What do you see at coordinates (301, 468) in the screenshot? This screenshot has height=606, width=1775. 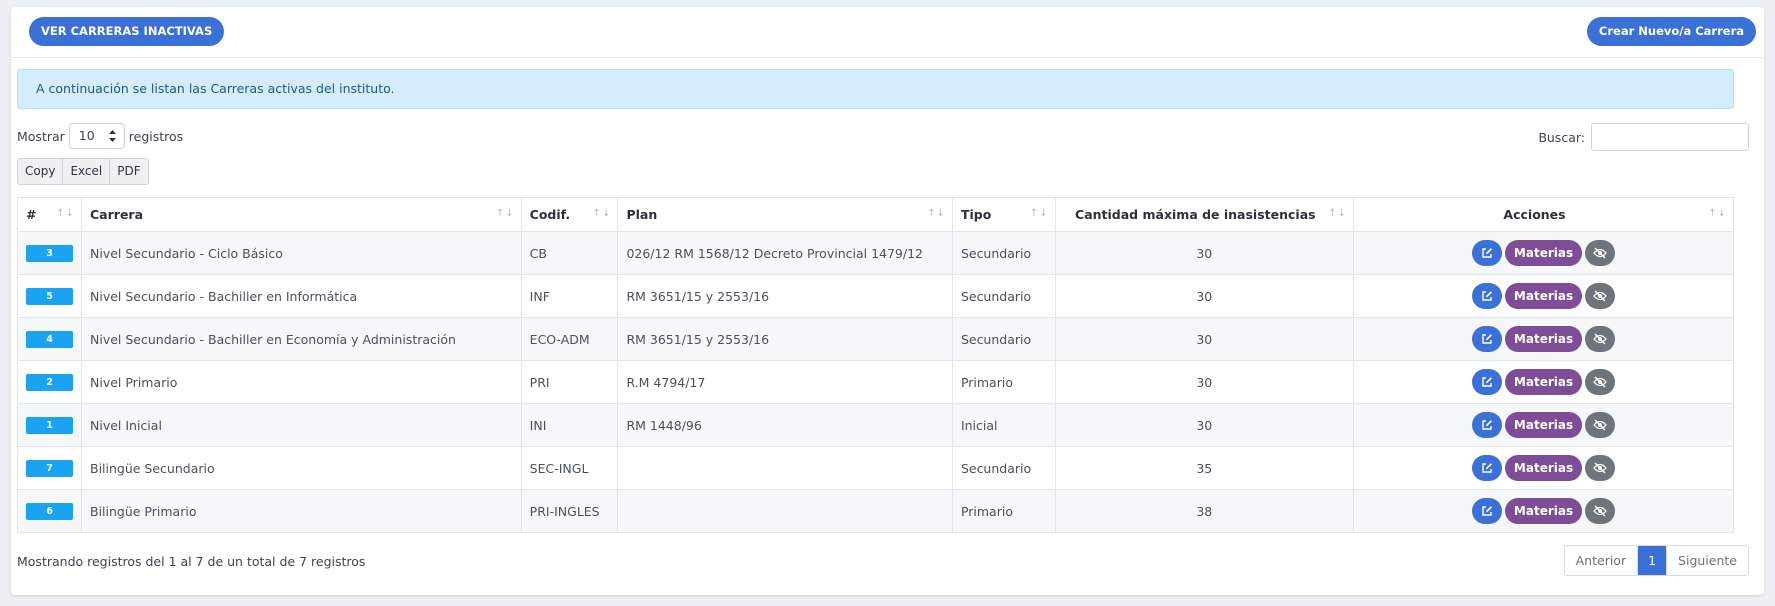 I see `cell-carrera: Bilingüe Secundario` at bounding box center [301, 468].